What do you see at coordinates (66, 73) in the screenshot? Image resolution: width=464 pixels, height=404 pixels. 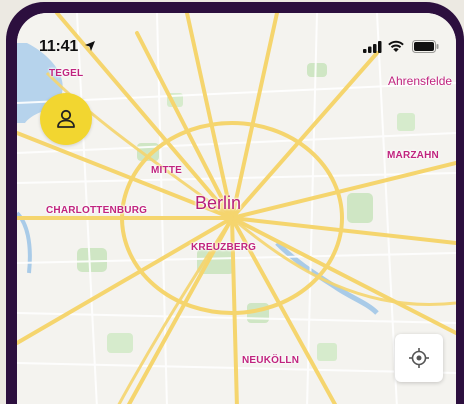 I see `district-label-tegel: TEGEL` at bounding box center [66, 73].